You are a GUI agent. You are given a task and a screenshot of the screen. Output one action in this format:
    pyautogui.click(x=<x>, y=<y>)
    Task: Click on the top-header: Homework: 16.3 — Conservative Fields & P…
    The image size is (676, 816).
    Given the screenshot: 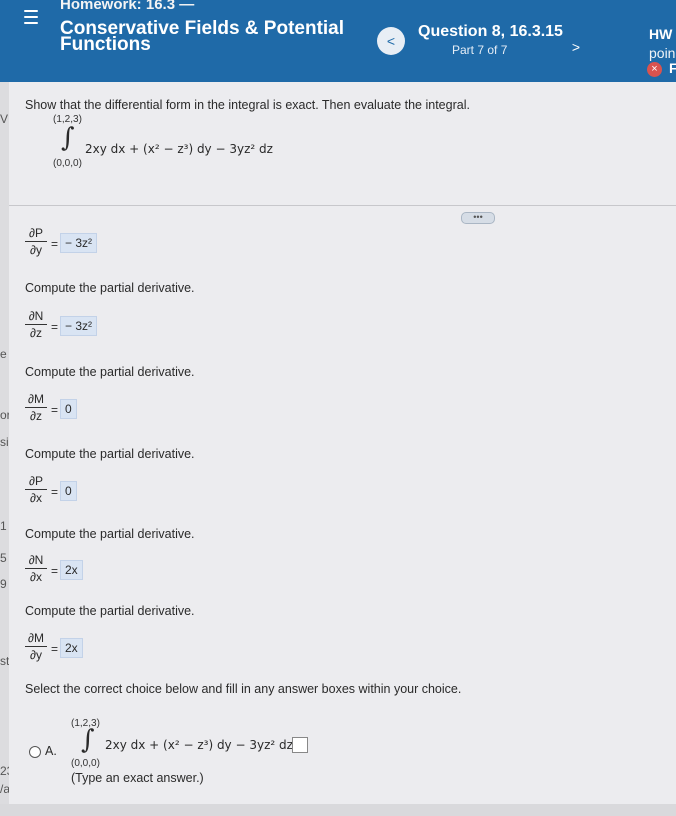 What is the action you would take?
    pyautogui.click(x=338, y=41)
    